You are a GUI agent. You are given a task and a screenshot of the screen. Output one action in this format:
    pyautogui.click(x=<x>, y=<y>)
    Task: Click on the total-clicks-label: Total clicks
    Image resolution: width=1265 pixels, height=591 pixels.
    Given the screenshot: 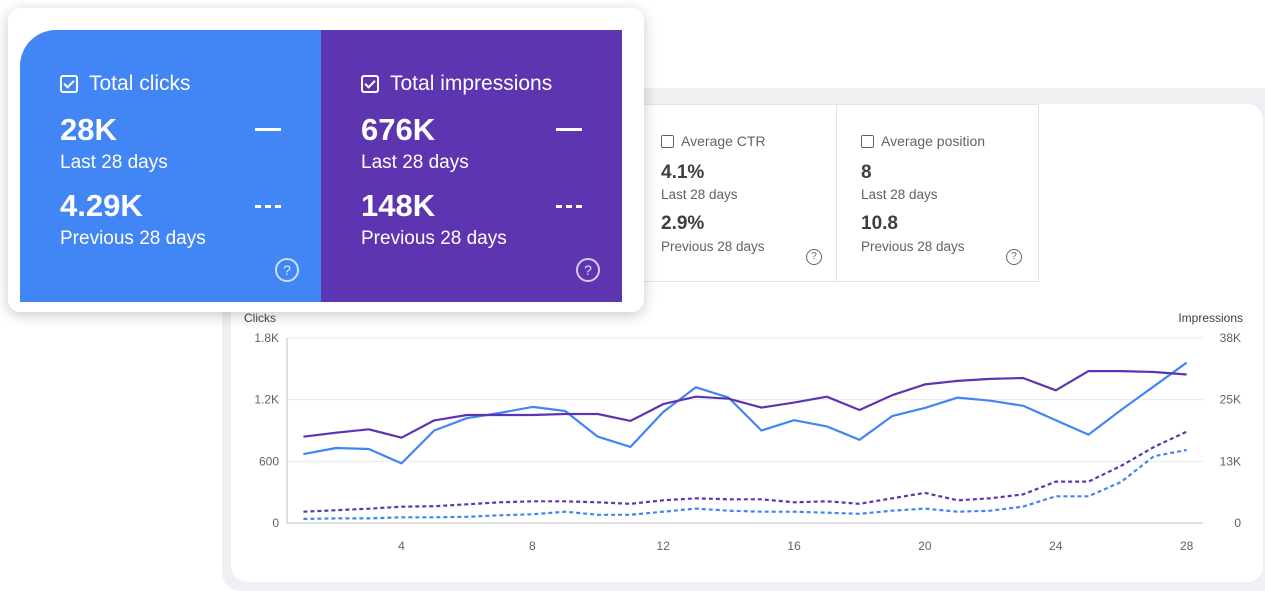 What is the action you would take?
    pyautogui.click(x=140, y=83)
    